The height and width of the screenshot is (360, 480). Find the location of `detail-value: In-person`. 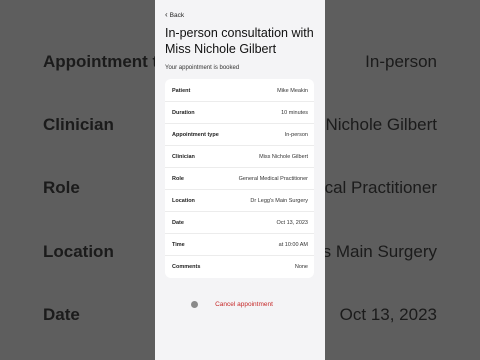

detail-value: In-person is located at coordinates (296, 134).